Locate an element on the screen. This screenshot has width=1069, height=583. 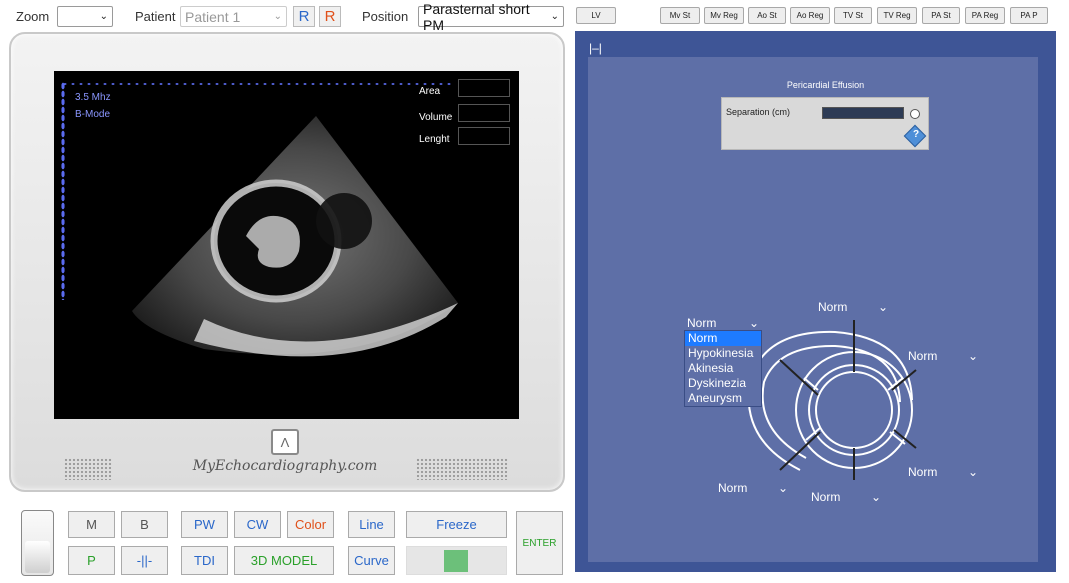
3d-model-button: 3D MODEL is located at coordinates (284, 560).